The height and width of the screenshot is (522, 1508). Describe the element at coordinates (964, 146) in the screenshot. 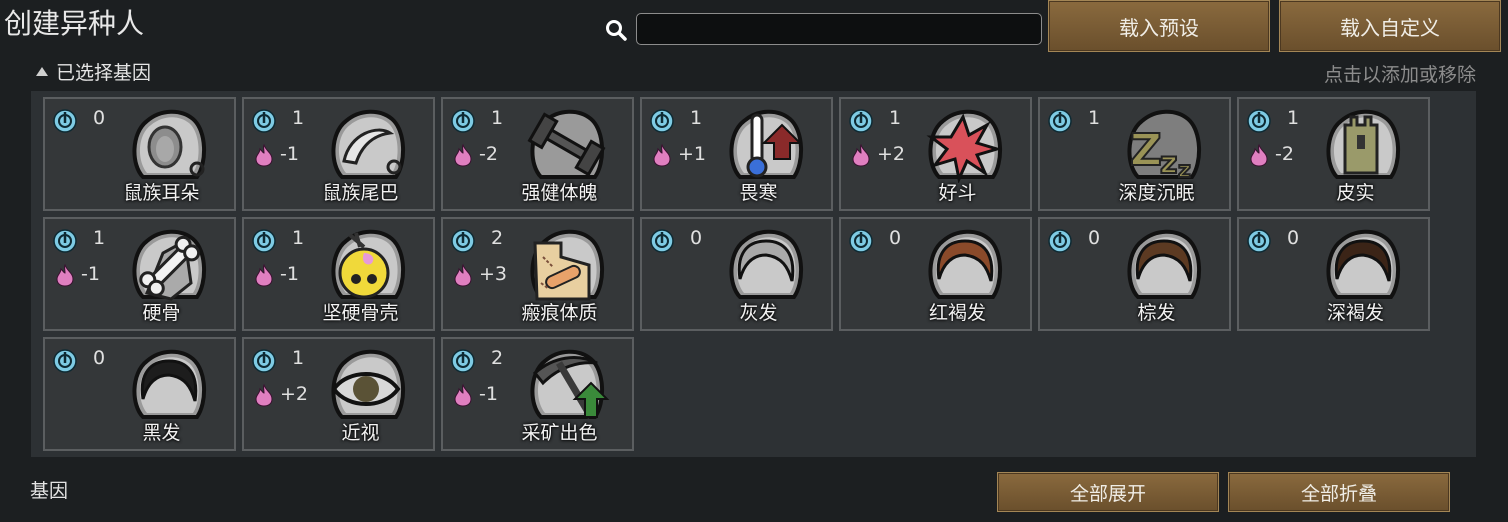

I see `burst-icon` at that location.